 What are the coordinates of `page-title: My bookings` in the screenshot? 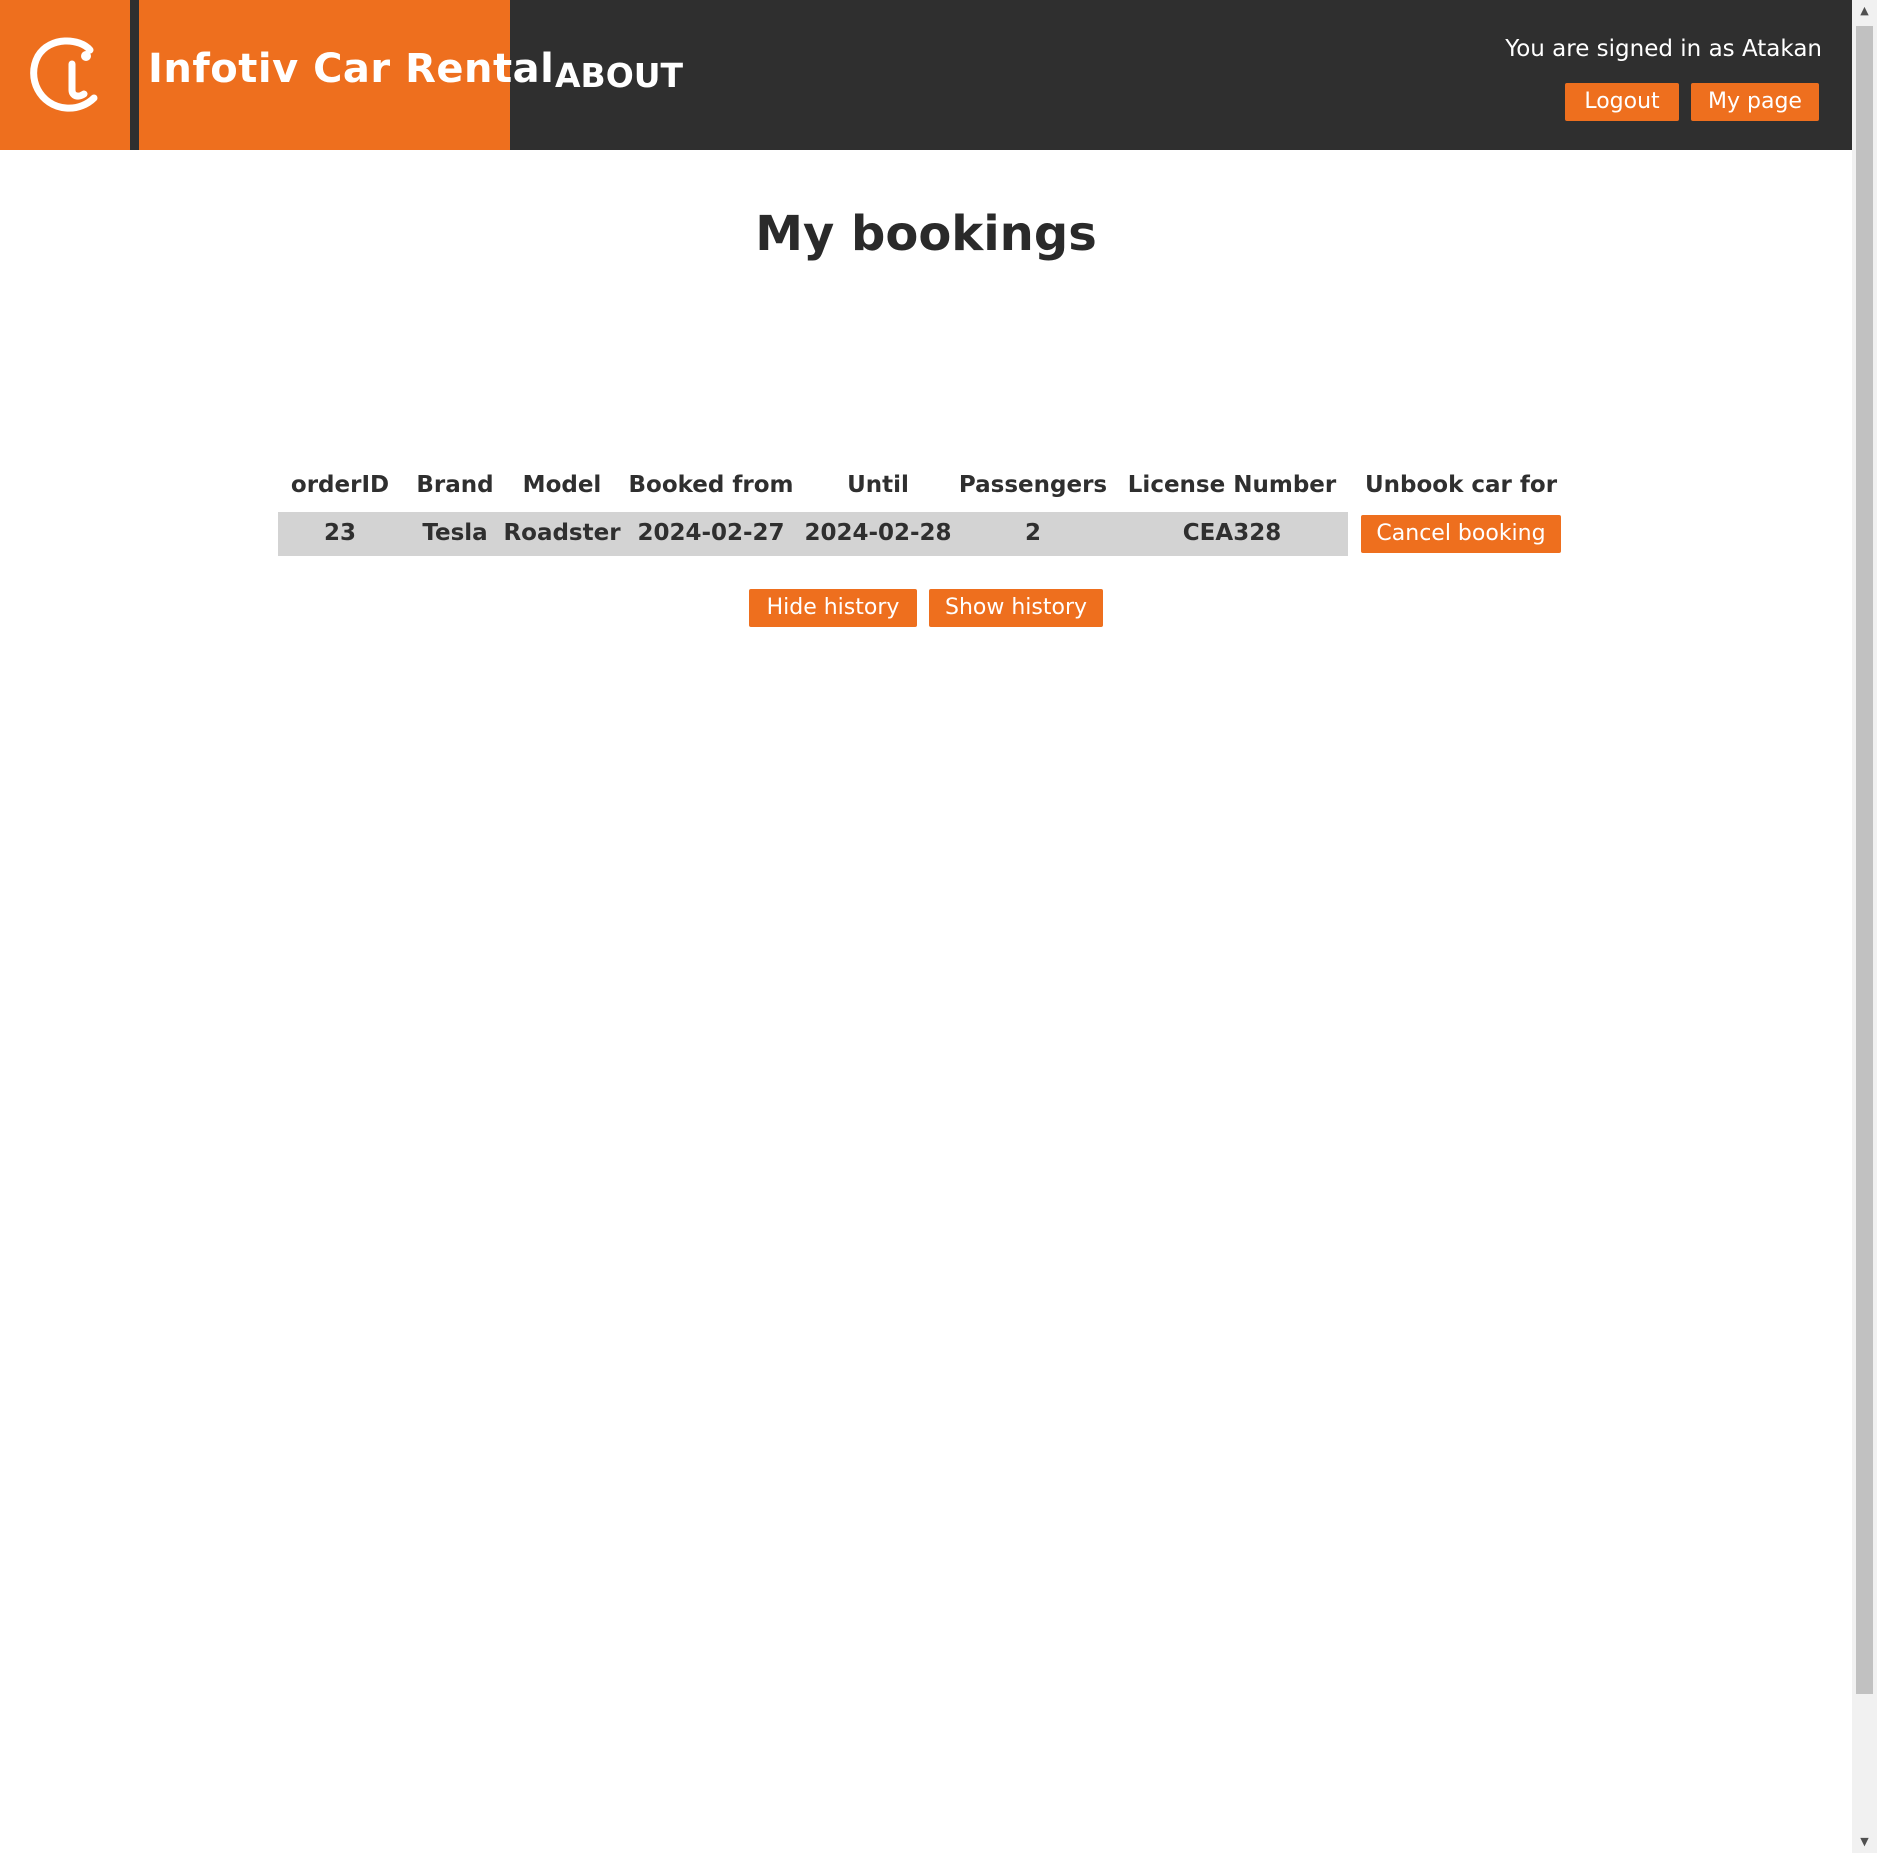 It's located at (926, 234).